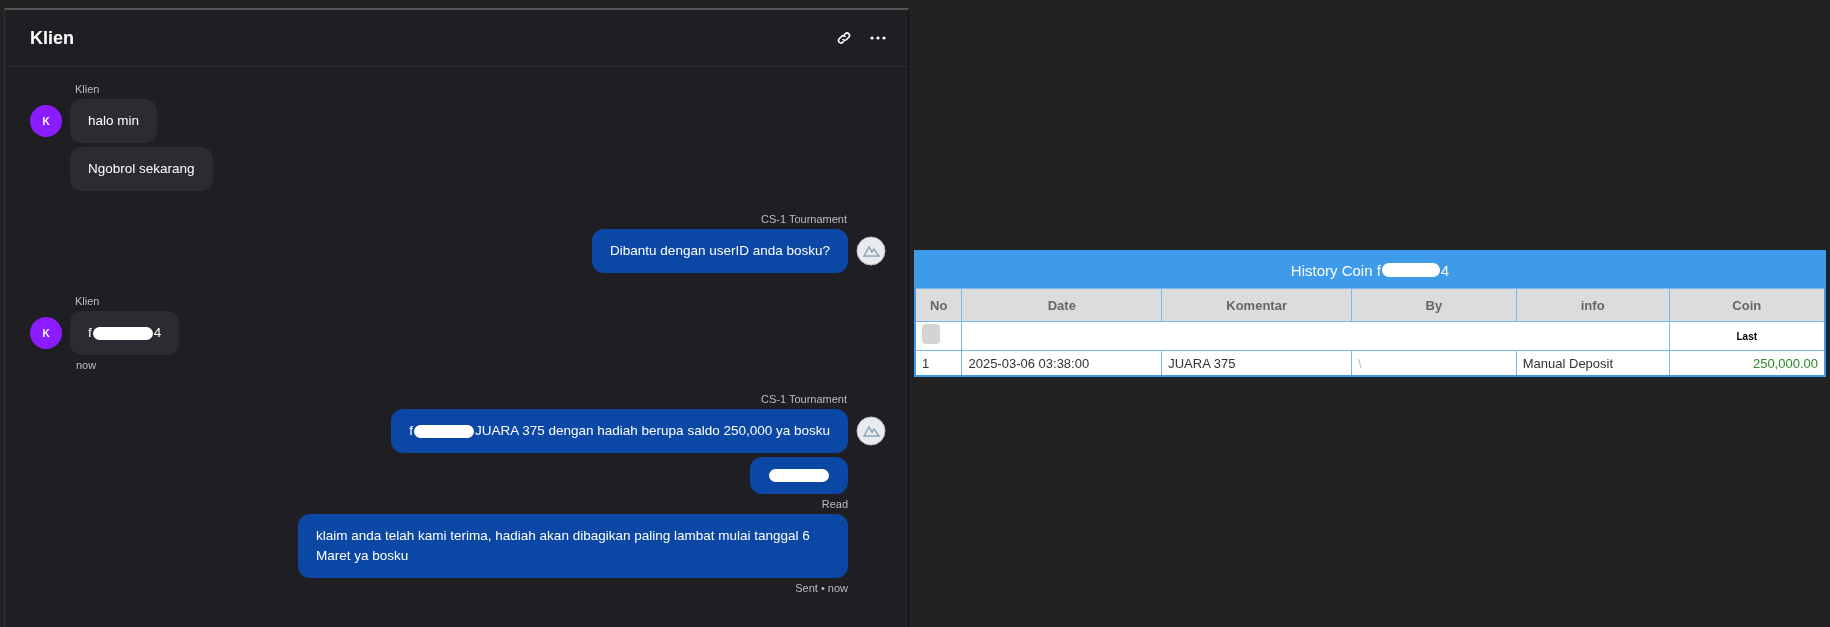 The width and height of the screenshot is (1830, 627). Describe the element at coordinates (1445, 270) in the screenshot. I see `table-title: 4` at that location.